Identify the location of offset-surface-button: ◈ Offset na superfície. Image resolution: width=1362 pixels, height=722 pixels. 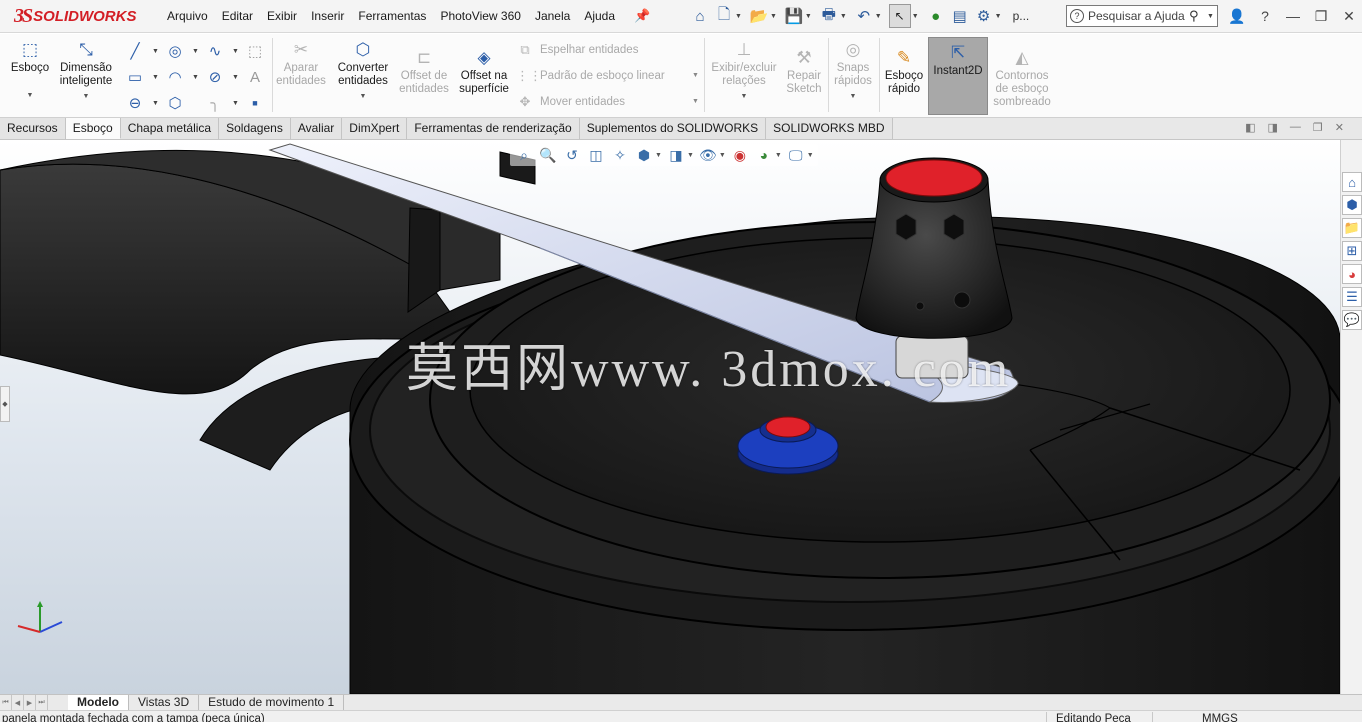
(484, 71).